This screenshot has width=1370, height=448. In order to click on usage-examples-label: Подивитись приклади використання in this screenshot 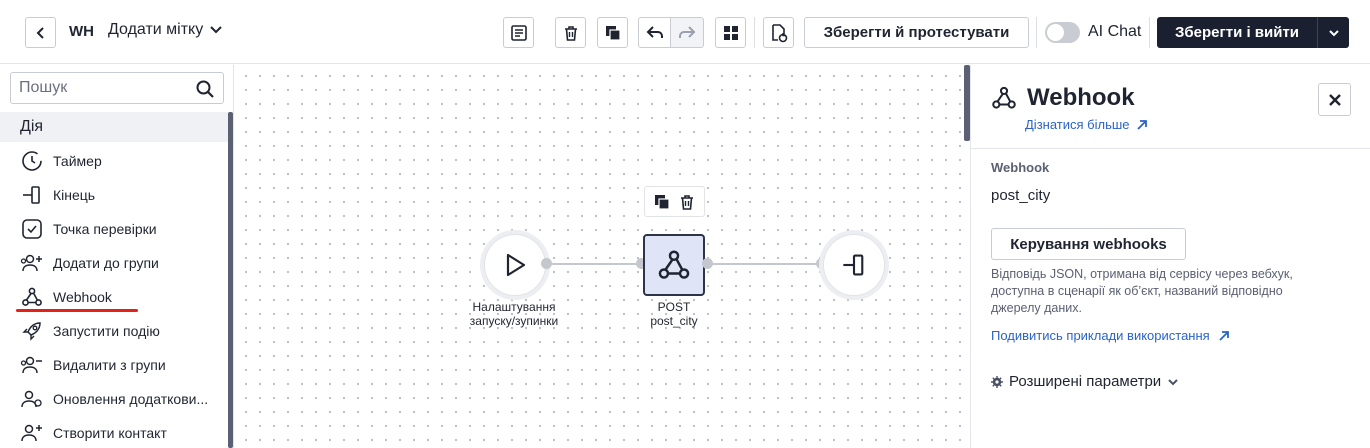, I will do `click(1100, 335)`.